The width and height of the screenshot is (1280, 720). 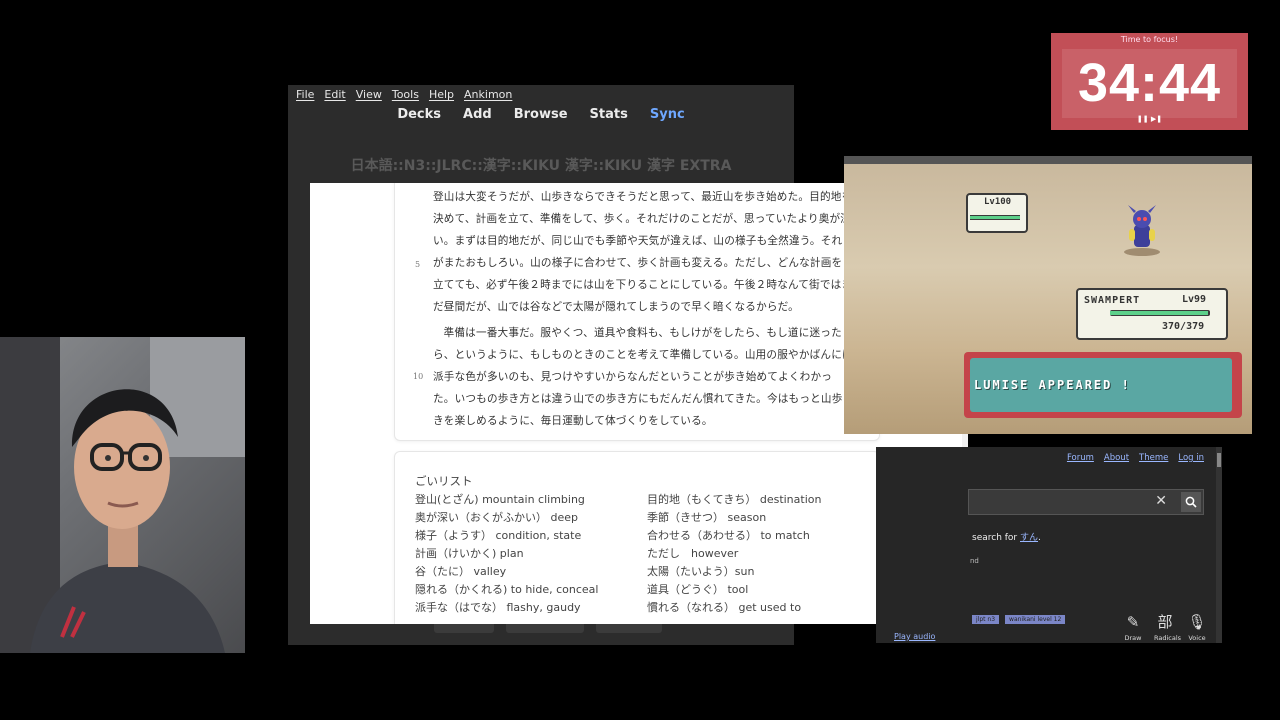 What do you see at coordinates (1153, 458) in the screenshot?
I see `nav-theme: Theme` at bounding box center [1153, 458].